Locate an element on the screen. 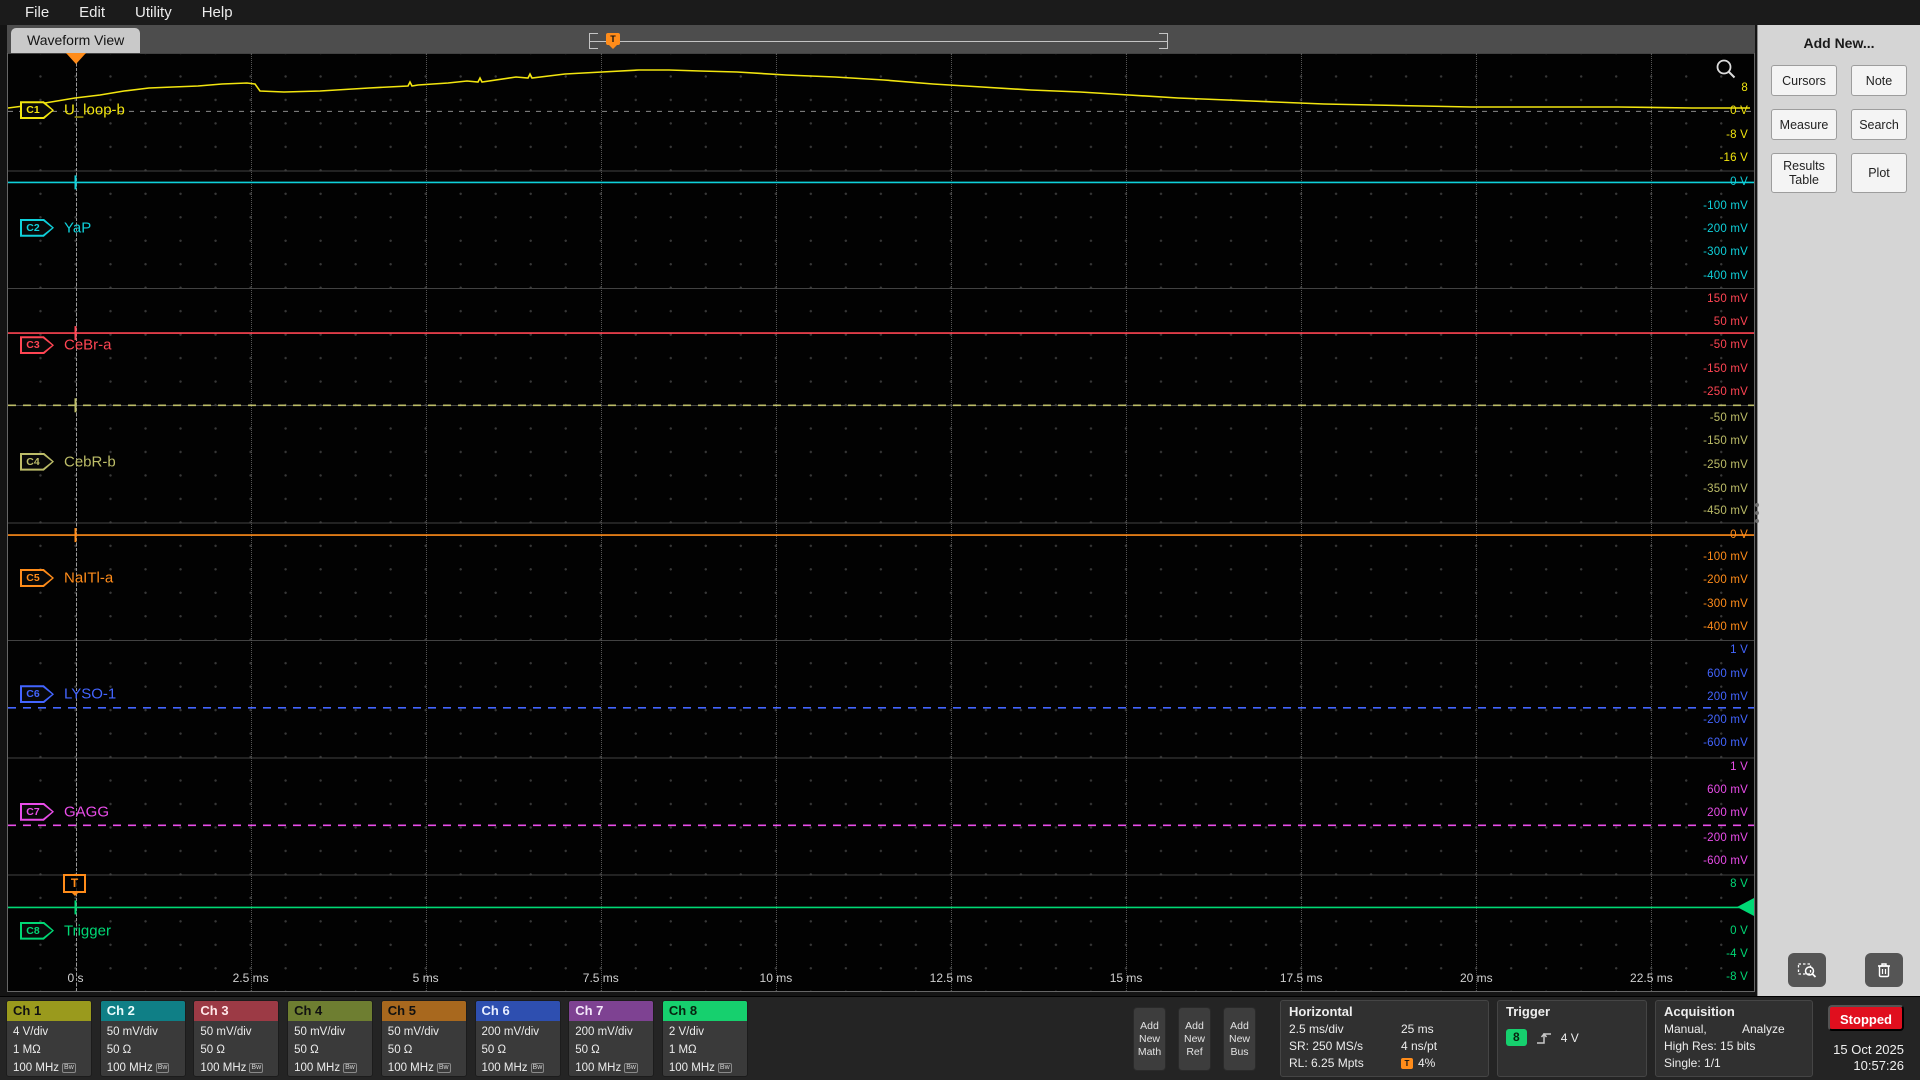 The height and width of the screenshot is (1080, 1920). add-cursors-button: Cursors is located at coordinates (1804, 80).